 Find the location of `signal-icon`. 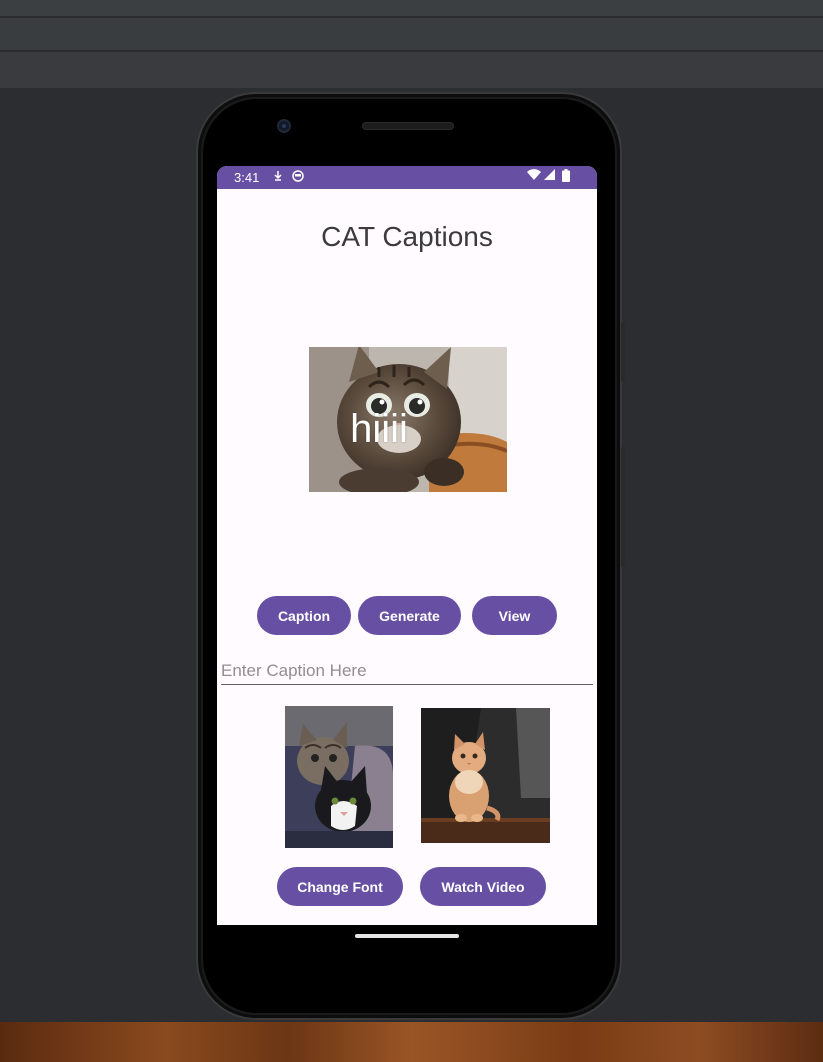

signal-icon is located at coordinates (549, 176).